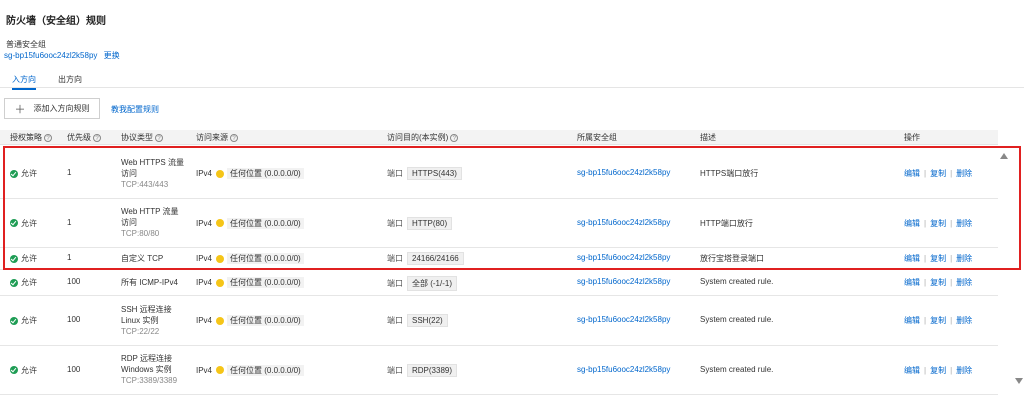 The image size is (1024, 397). I want to click on destination-cell: 端口 RDP(3389), so click(422, 370).